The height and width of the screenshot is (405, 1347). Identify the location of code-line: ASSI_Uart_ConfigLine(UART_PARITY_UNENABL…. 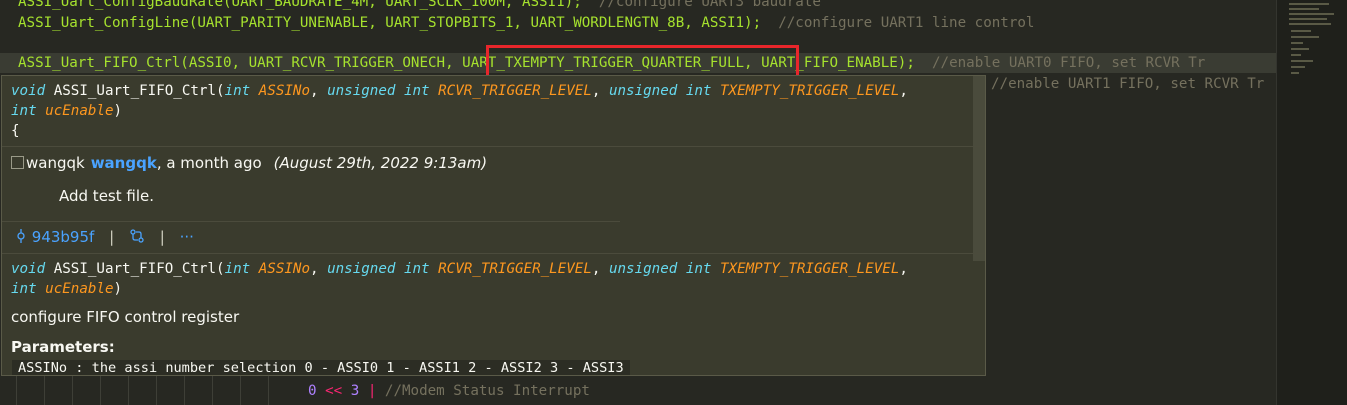
(526, 23).